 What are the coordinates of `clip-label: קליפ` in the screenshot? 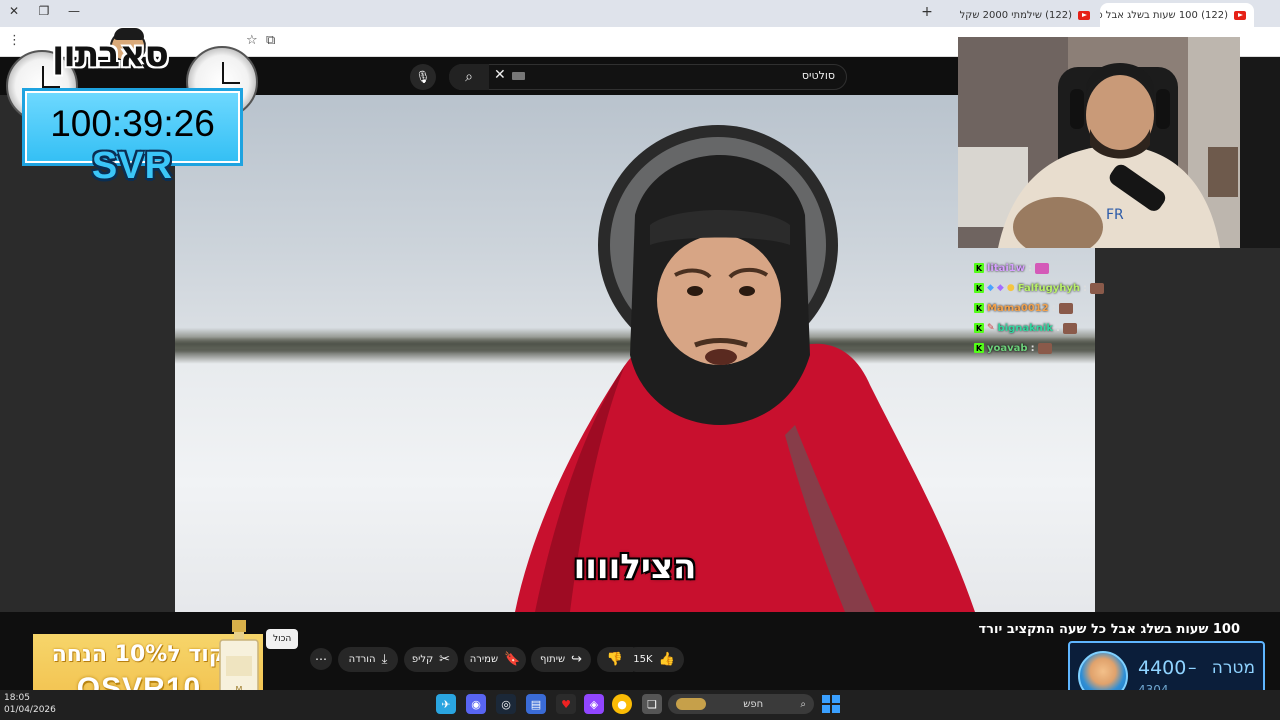 It's located at (422, 659).